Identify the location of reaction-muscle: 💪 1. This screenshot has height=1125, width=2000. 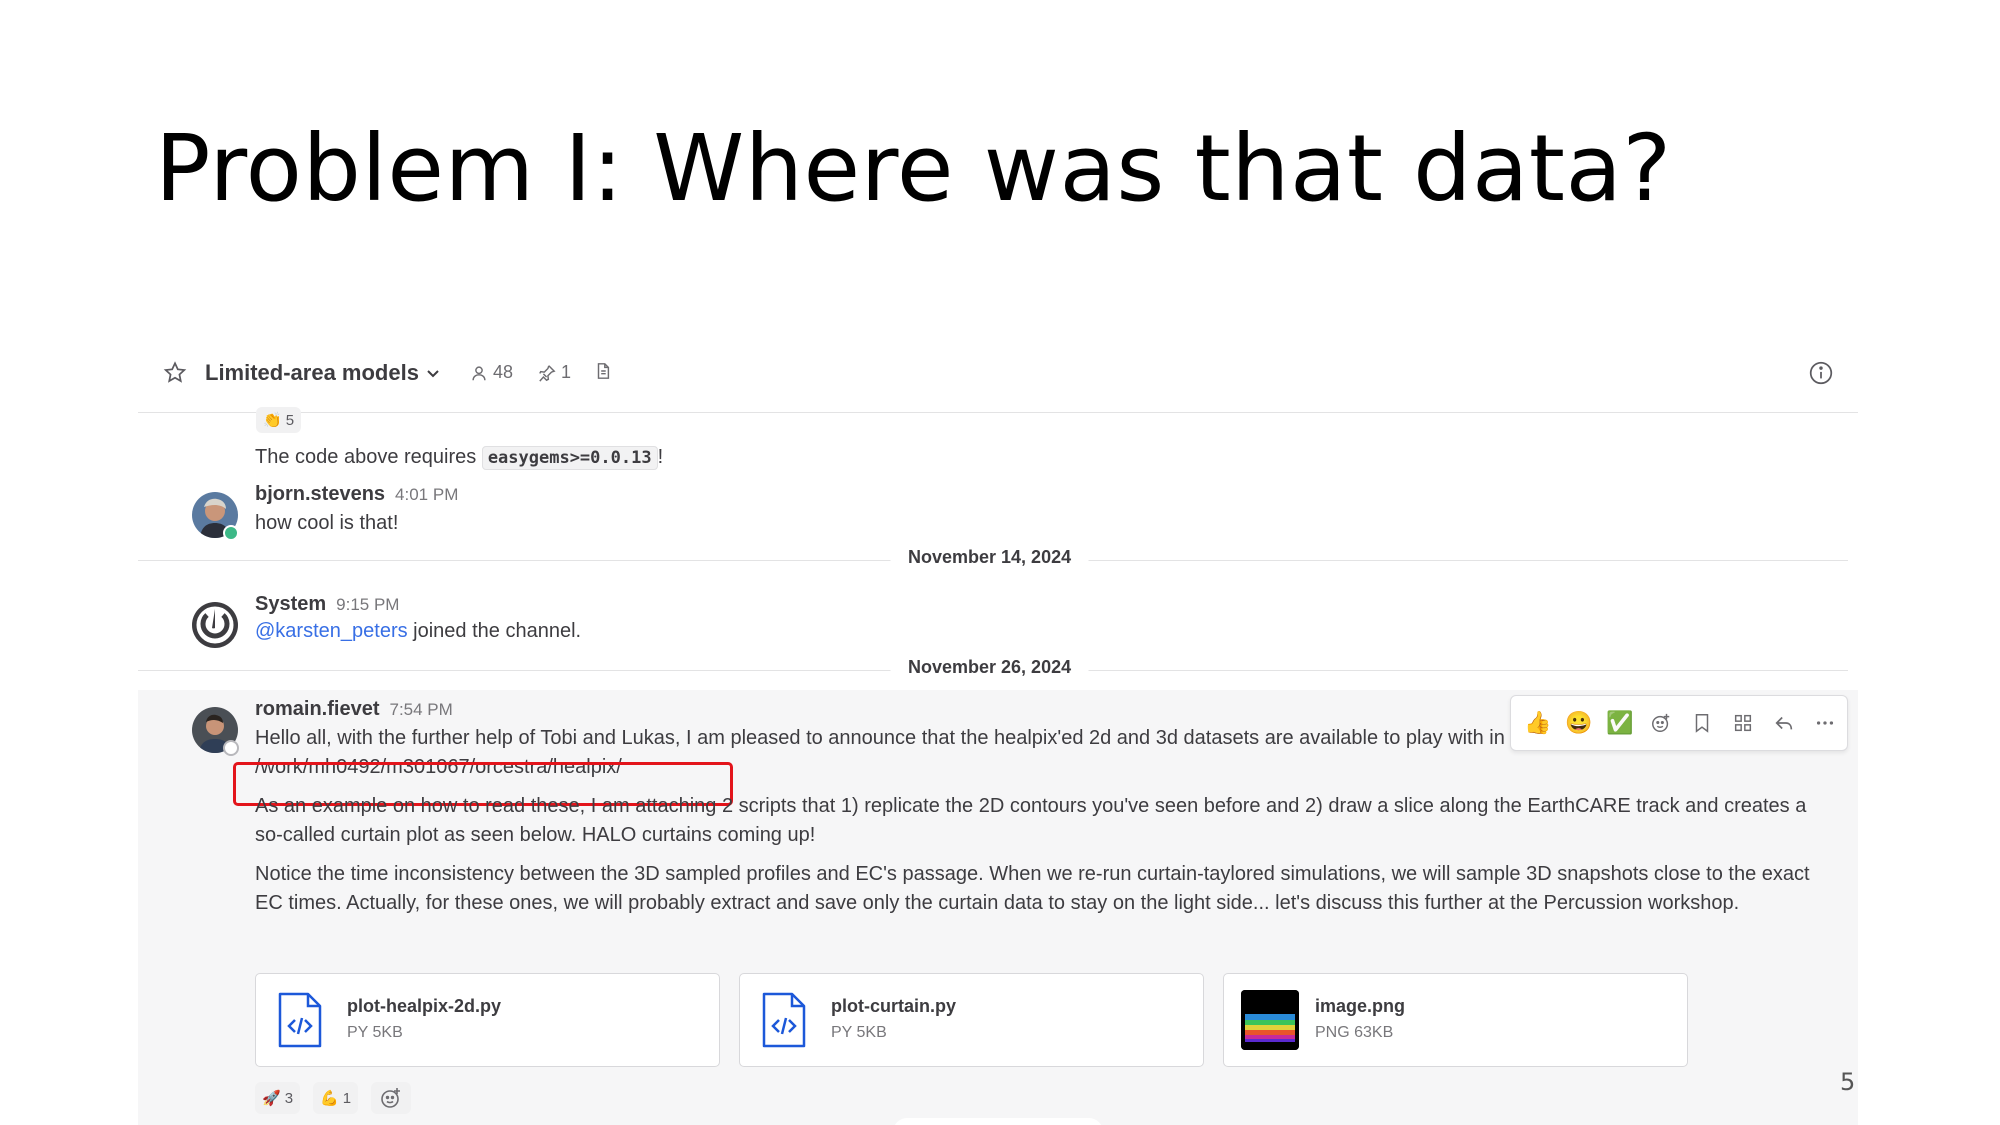
(336, 1098).